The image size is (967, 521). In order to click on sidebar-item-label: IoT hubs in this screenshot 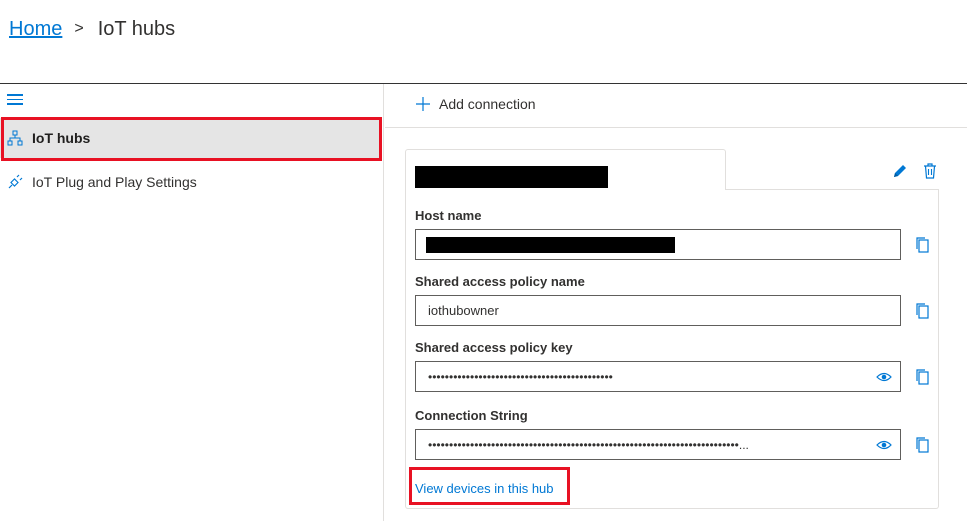, I will do `click(61, 138)`.